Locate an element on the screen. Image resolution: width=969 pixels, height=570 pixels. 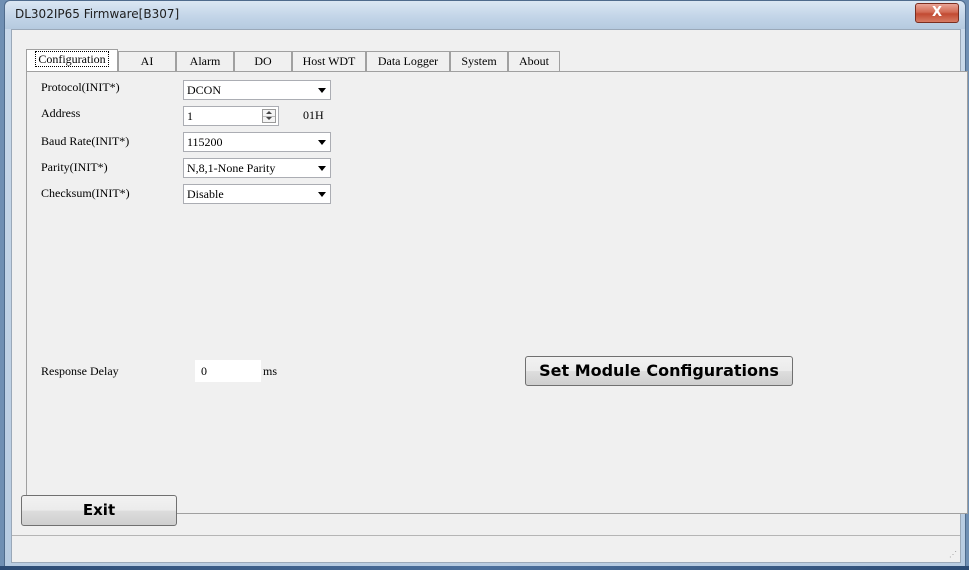
set-button-label: Set Module Configurations is located at coordinates (659, 370).